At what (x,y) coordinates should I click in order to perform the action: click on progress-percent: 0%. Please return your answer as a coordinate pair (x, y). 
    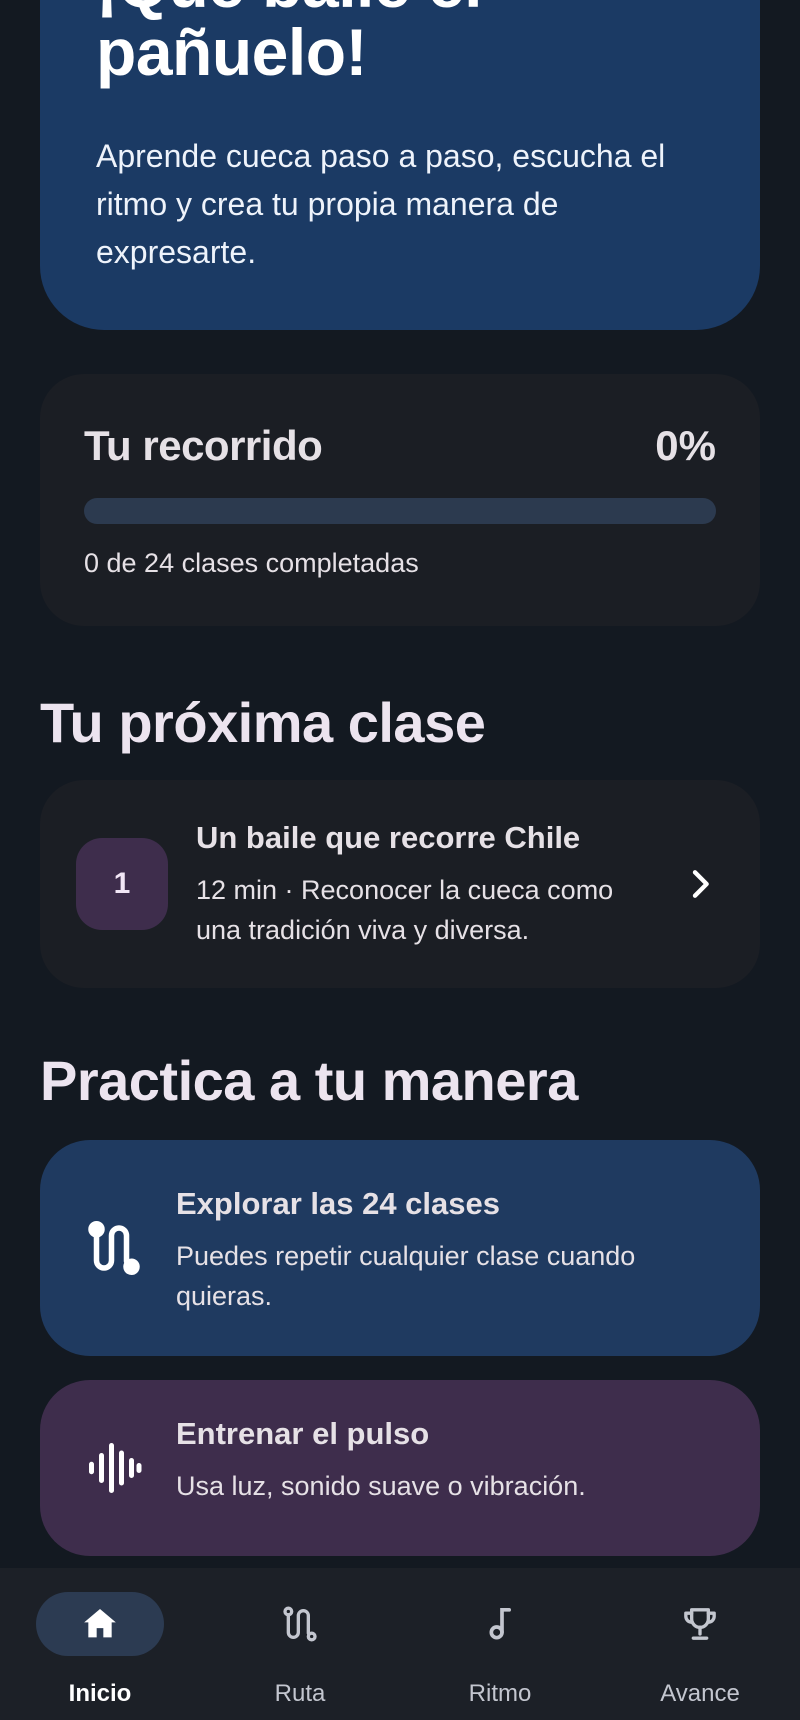
    Looking at the image, I should click on (685, 445).